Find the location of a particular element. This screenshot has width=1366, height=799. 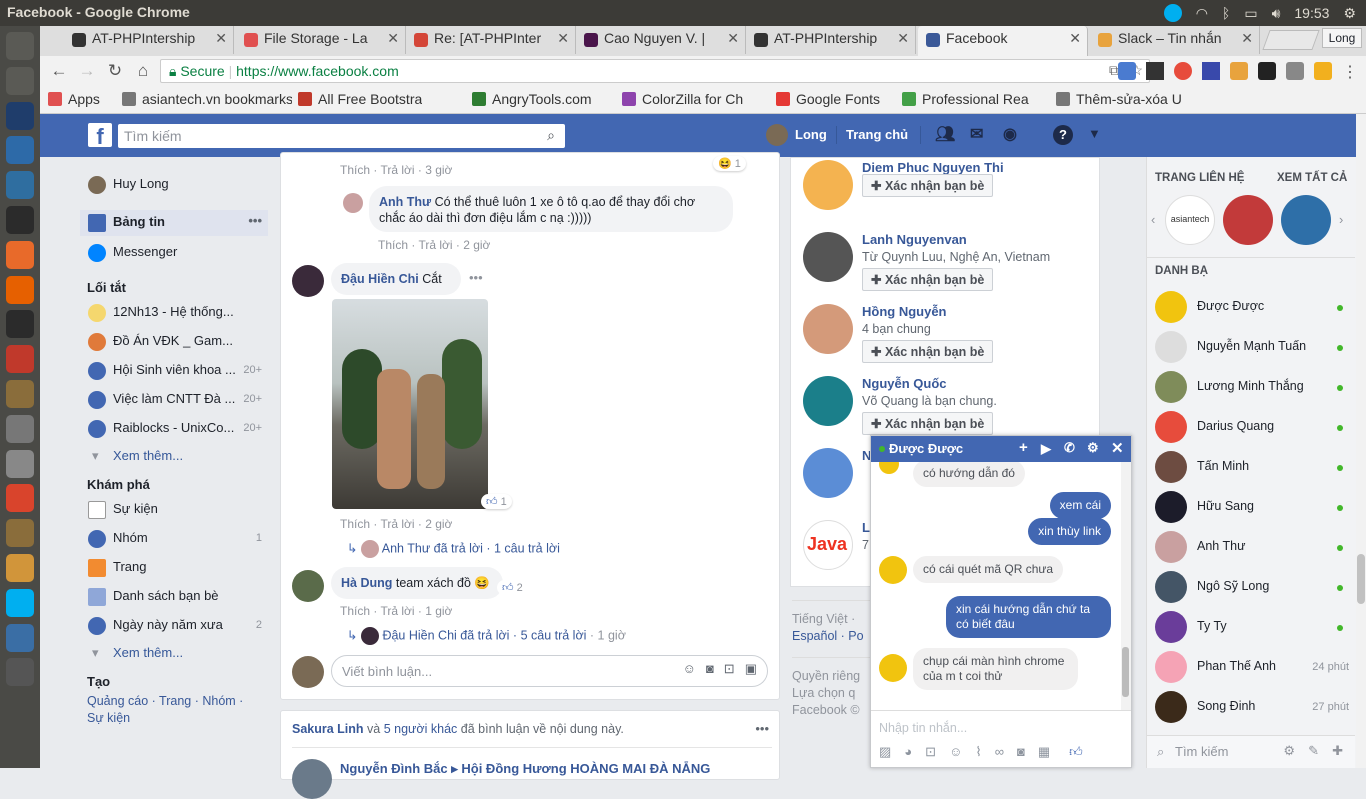

tab-5: AT-PHPIntership ✕ is located at coordinates (831, 40).